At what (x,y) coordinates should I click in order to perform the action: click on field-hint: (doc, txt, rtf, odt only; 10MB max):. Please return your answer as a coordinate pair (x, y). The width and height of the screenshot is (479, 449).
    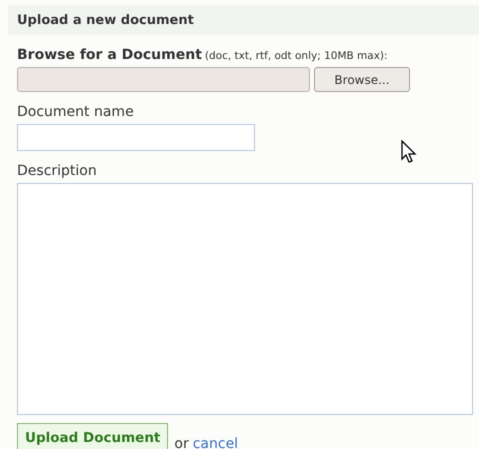
    Looking at the image, I should click on (296, 56).